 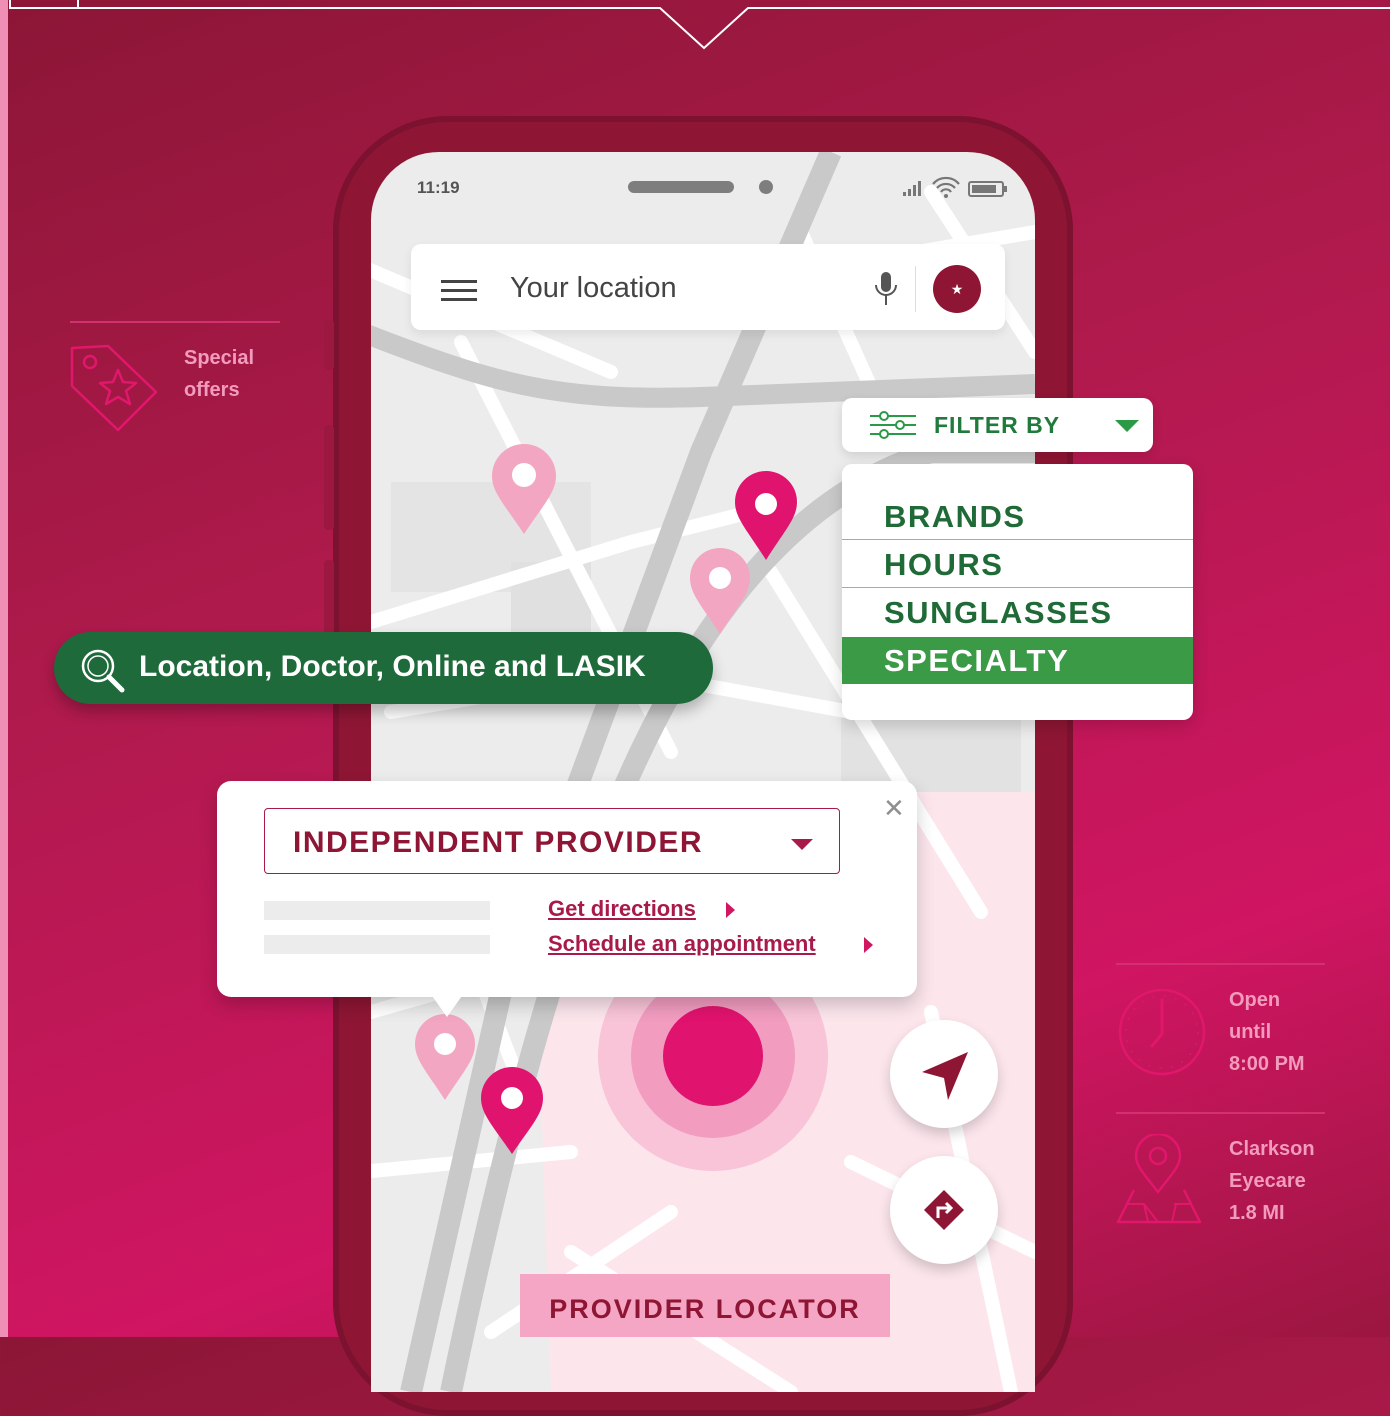 I want to click on sliders-icon, so click(x=893, y=425).